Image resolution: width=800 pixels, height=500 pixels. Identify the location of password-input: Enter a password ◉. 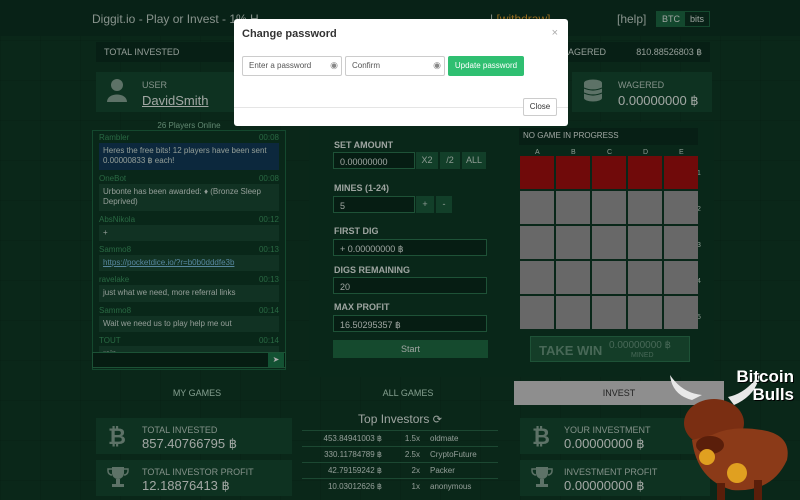
(292, 66).